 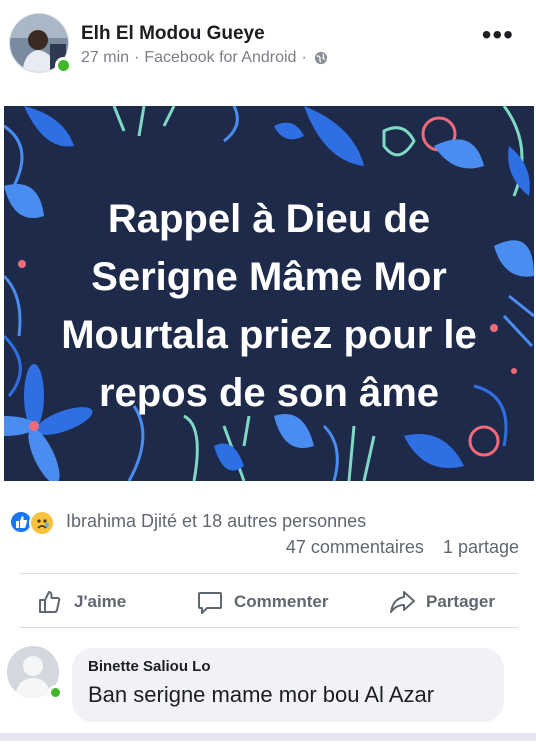 What do you see at coordinates (40, 43) in the screenshot?
I see `author-avatar` at bounding box center [40, 43].